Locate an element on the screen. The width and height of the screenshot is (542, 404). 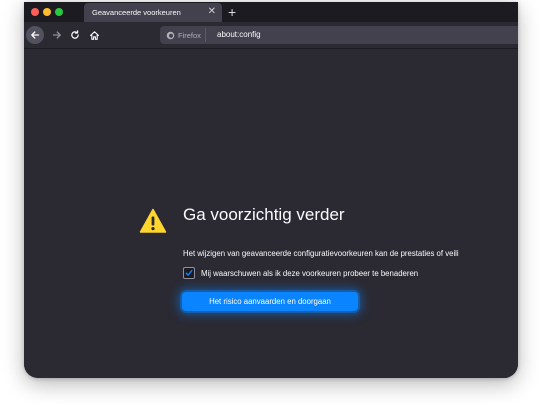
tab-title: Geavanceerde voorkeuren is located at coordinates (136, 12).